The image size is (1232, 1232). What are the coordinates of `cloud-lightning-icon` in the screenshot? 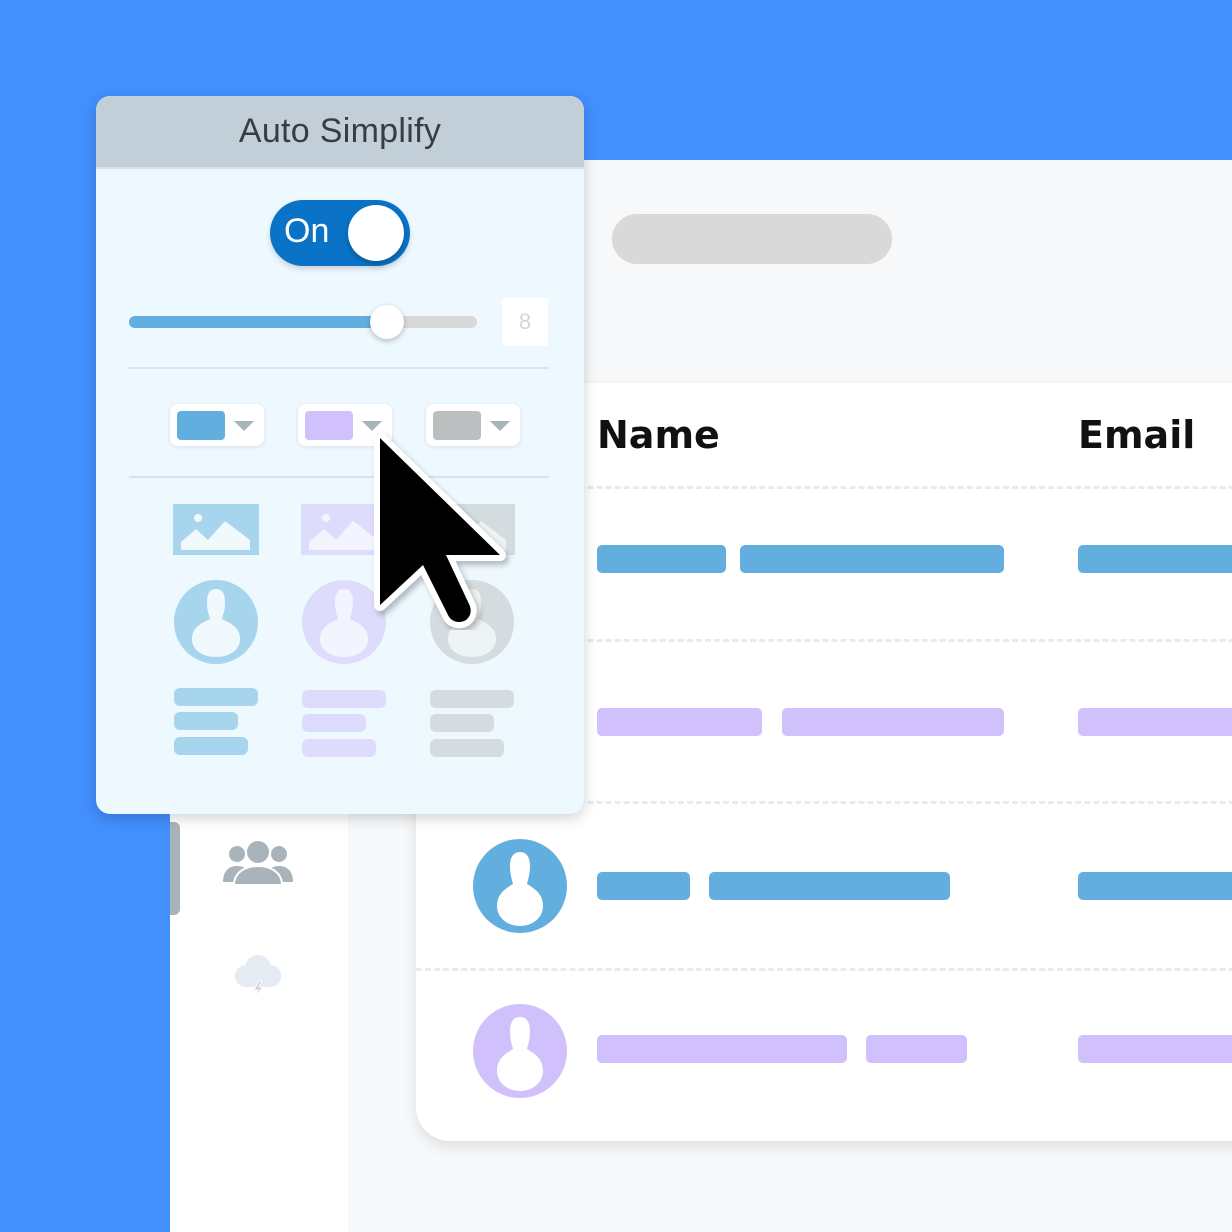 It's located at (258, 977).